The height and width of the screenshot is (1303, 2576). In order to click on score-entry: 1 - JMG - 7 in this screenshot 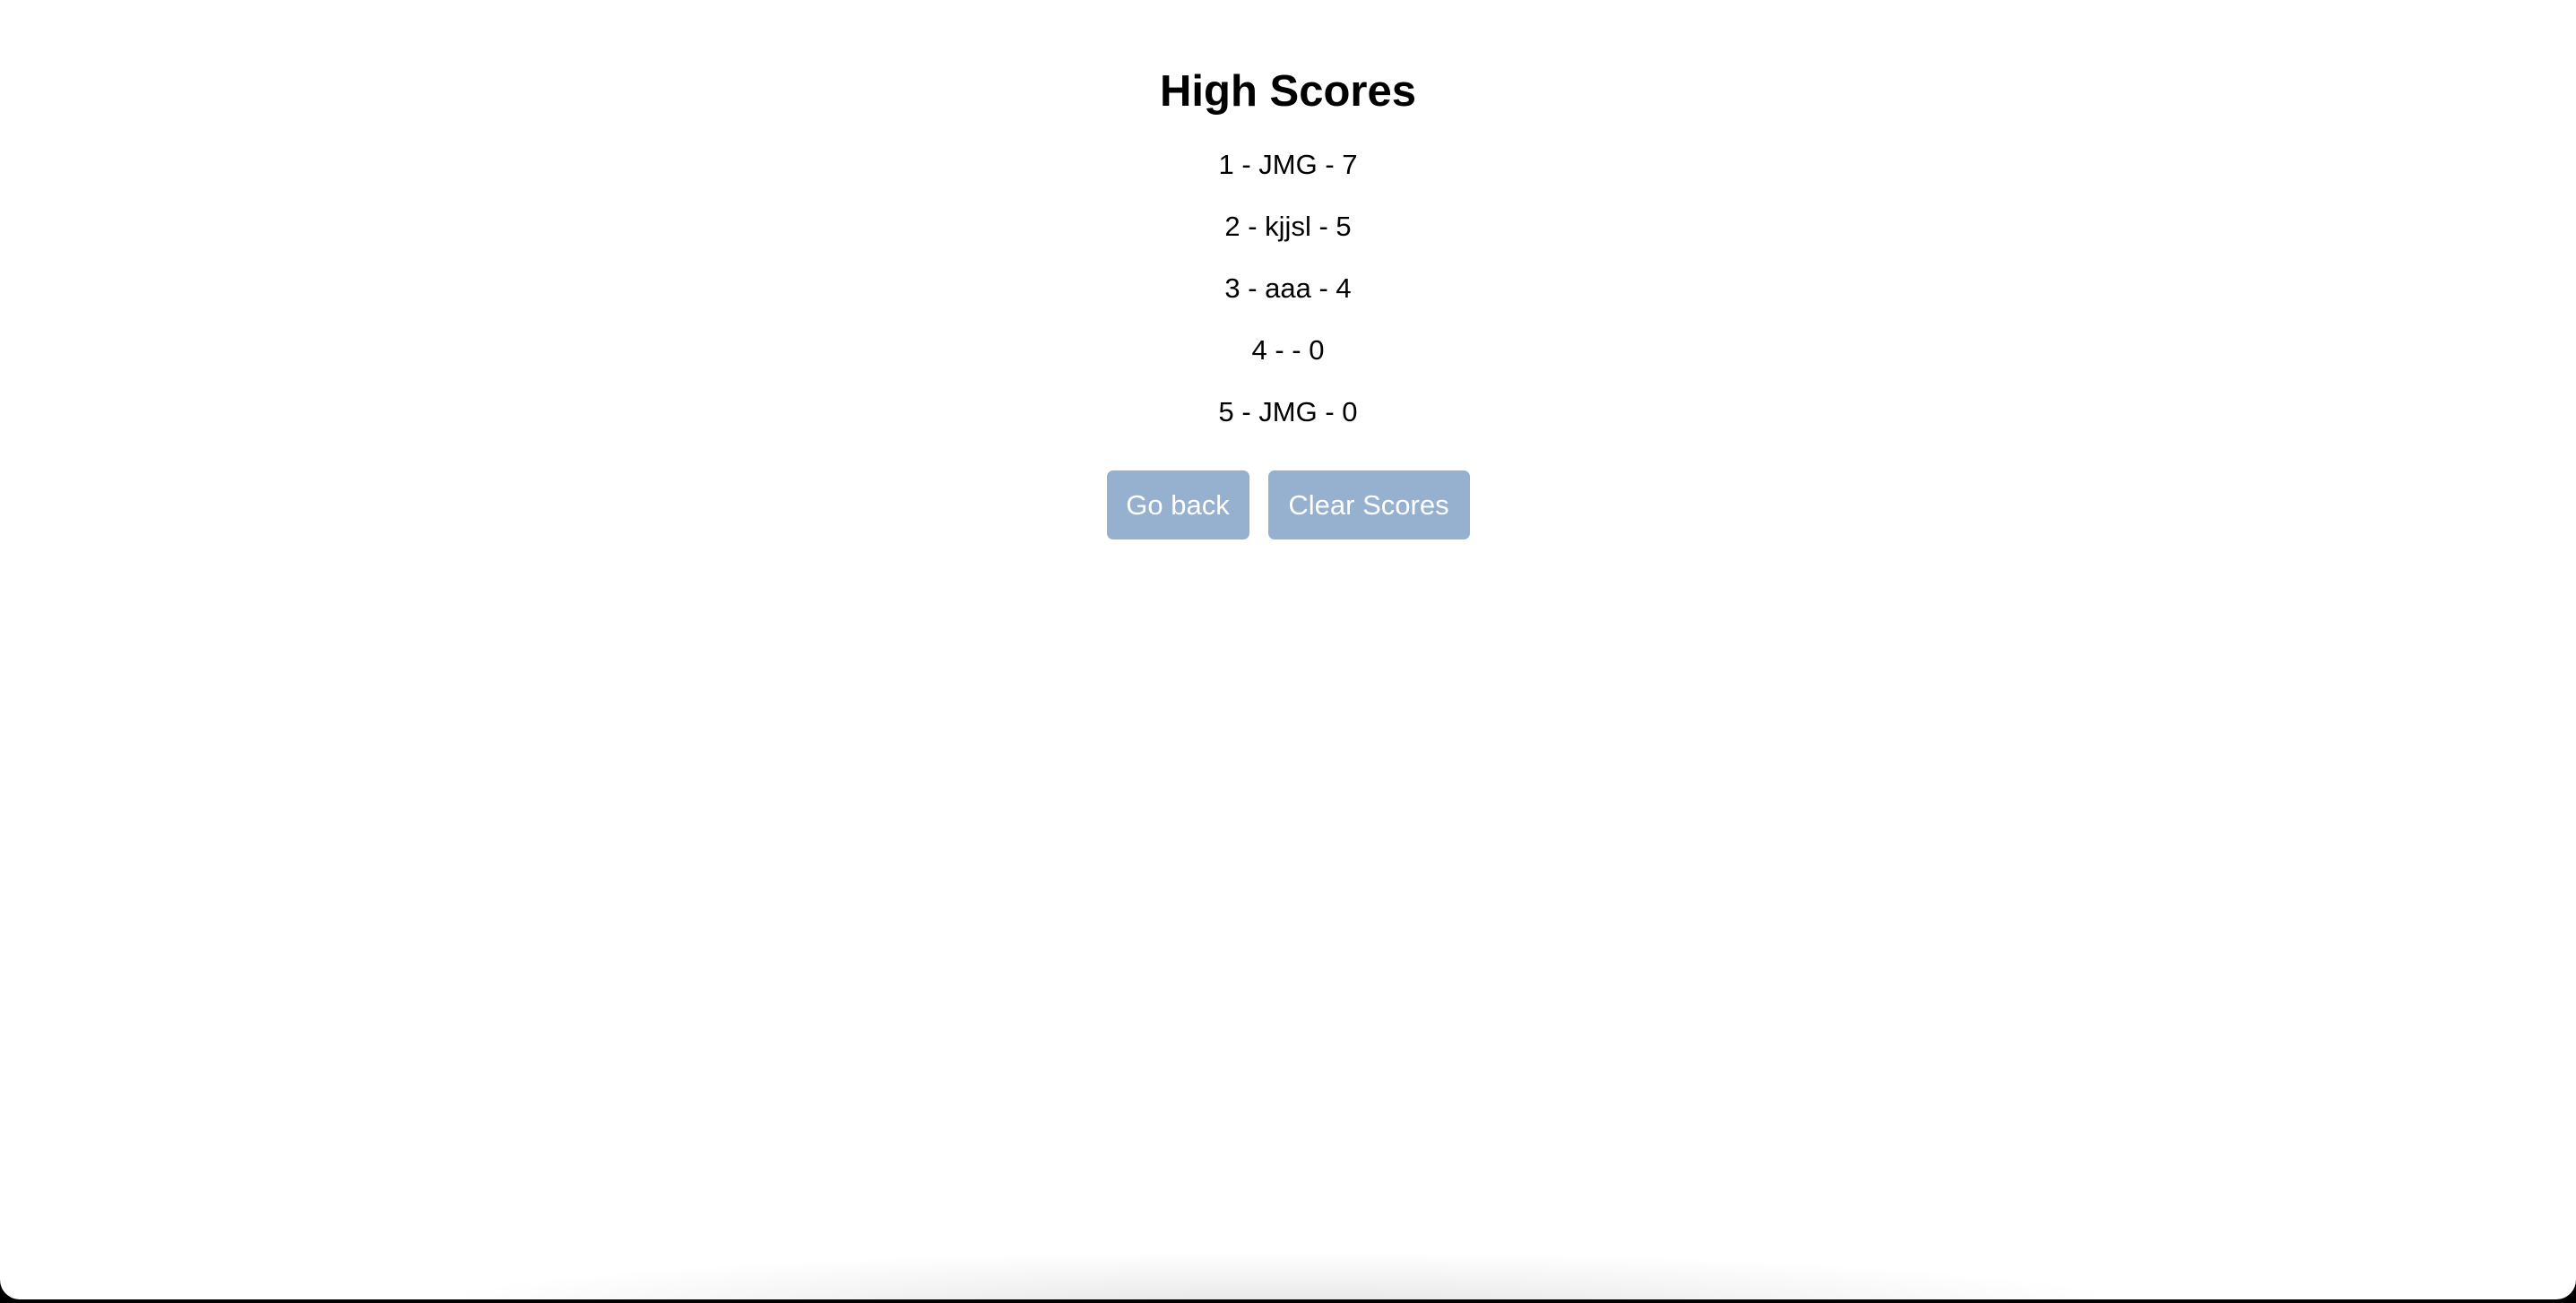, I will do `click(1288, 164)`.